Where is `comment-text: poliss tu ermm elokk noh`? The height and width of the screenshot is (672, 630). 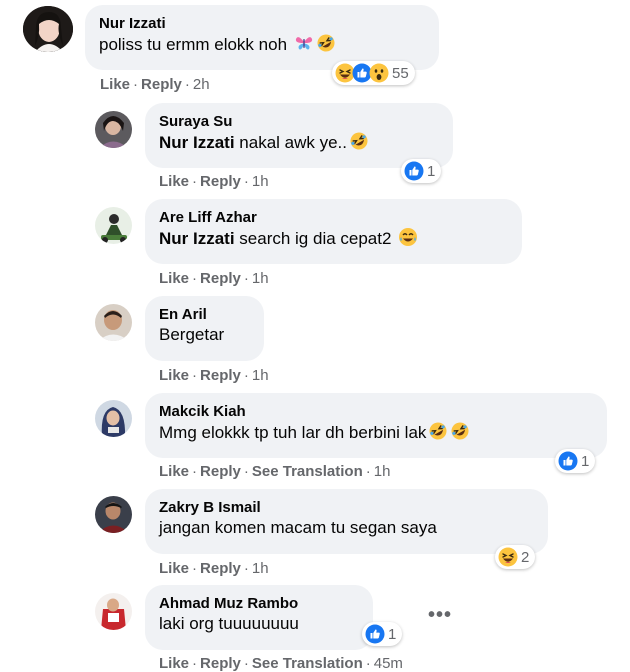 comment-text: poliss tu ermm elokk noh is located at coordinates (262, 44).